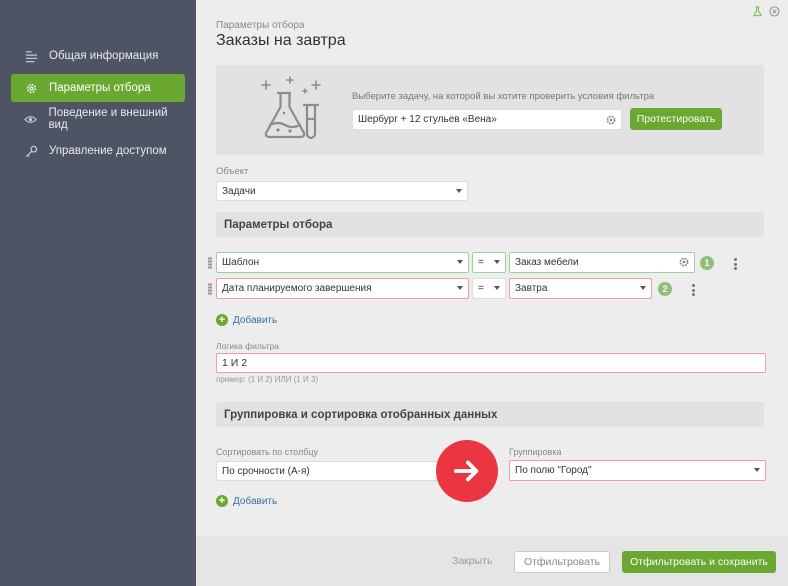 This screenshot has width=788, height=586. I want to click on filter-logic-value: 1 И 2, so click(235, 363).